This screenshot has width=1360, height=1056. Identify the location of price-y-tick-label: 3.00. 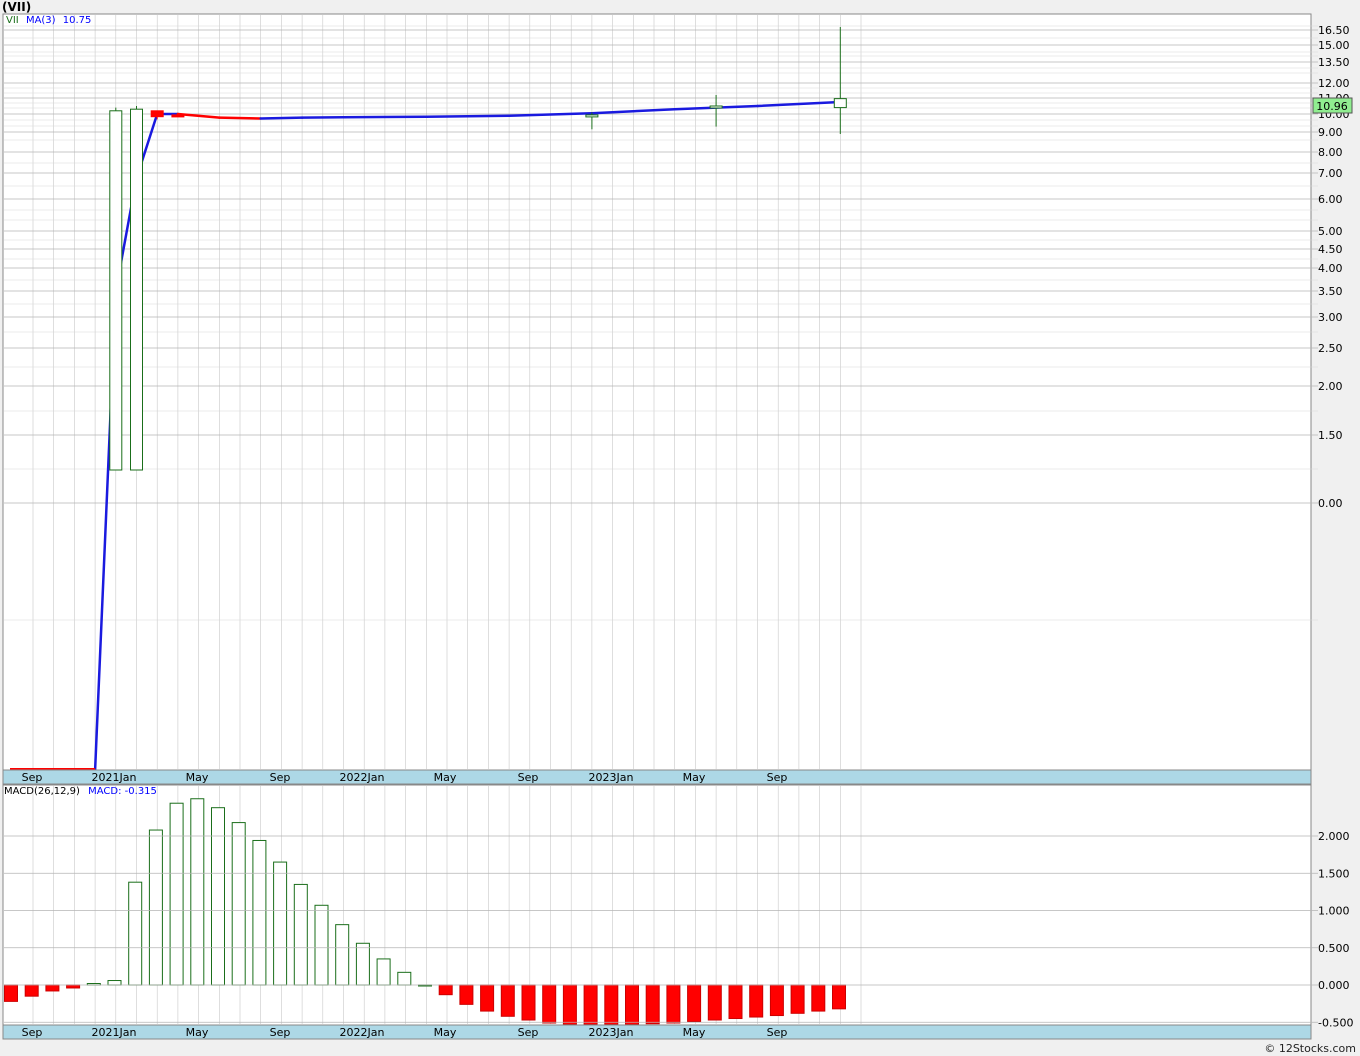
(1330, 317).